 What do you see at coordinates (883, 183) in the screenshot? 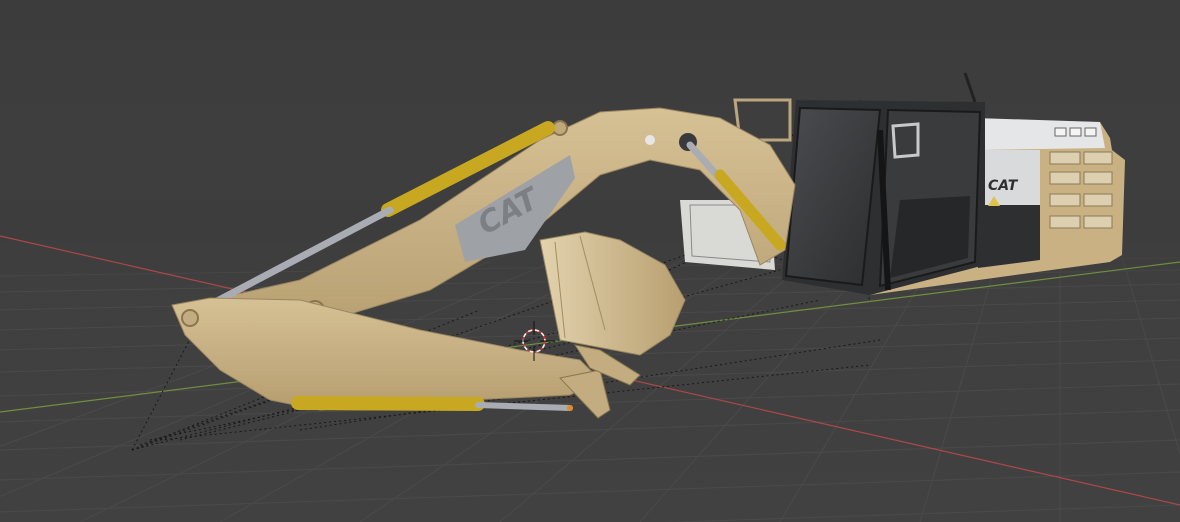
I see `excavator-cab` at bounding box center [883, 183].